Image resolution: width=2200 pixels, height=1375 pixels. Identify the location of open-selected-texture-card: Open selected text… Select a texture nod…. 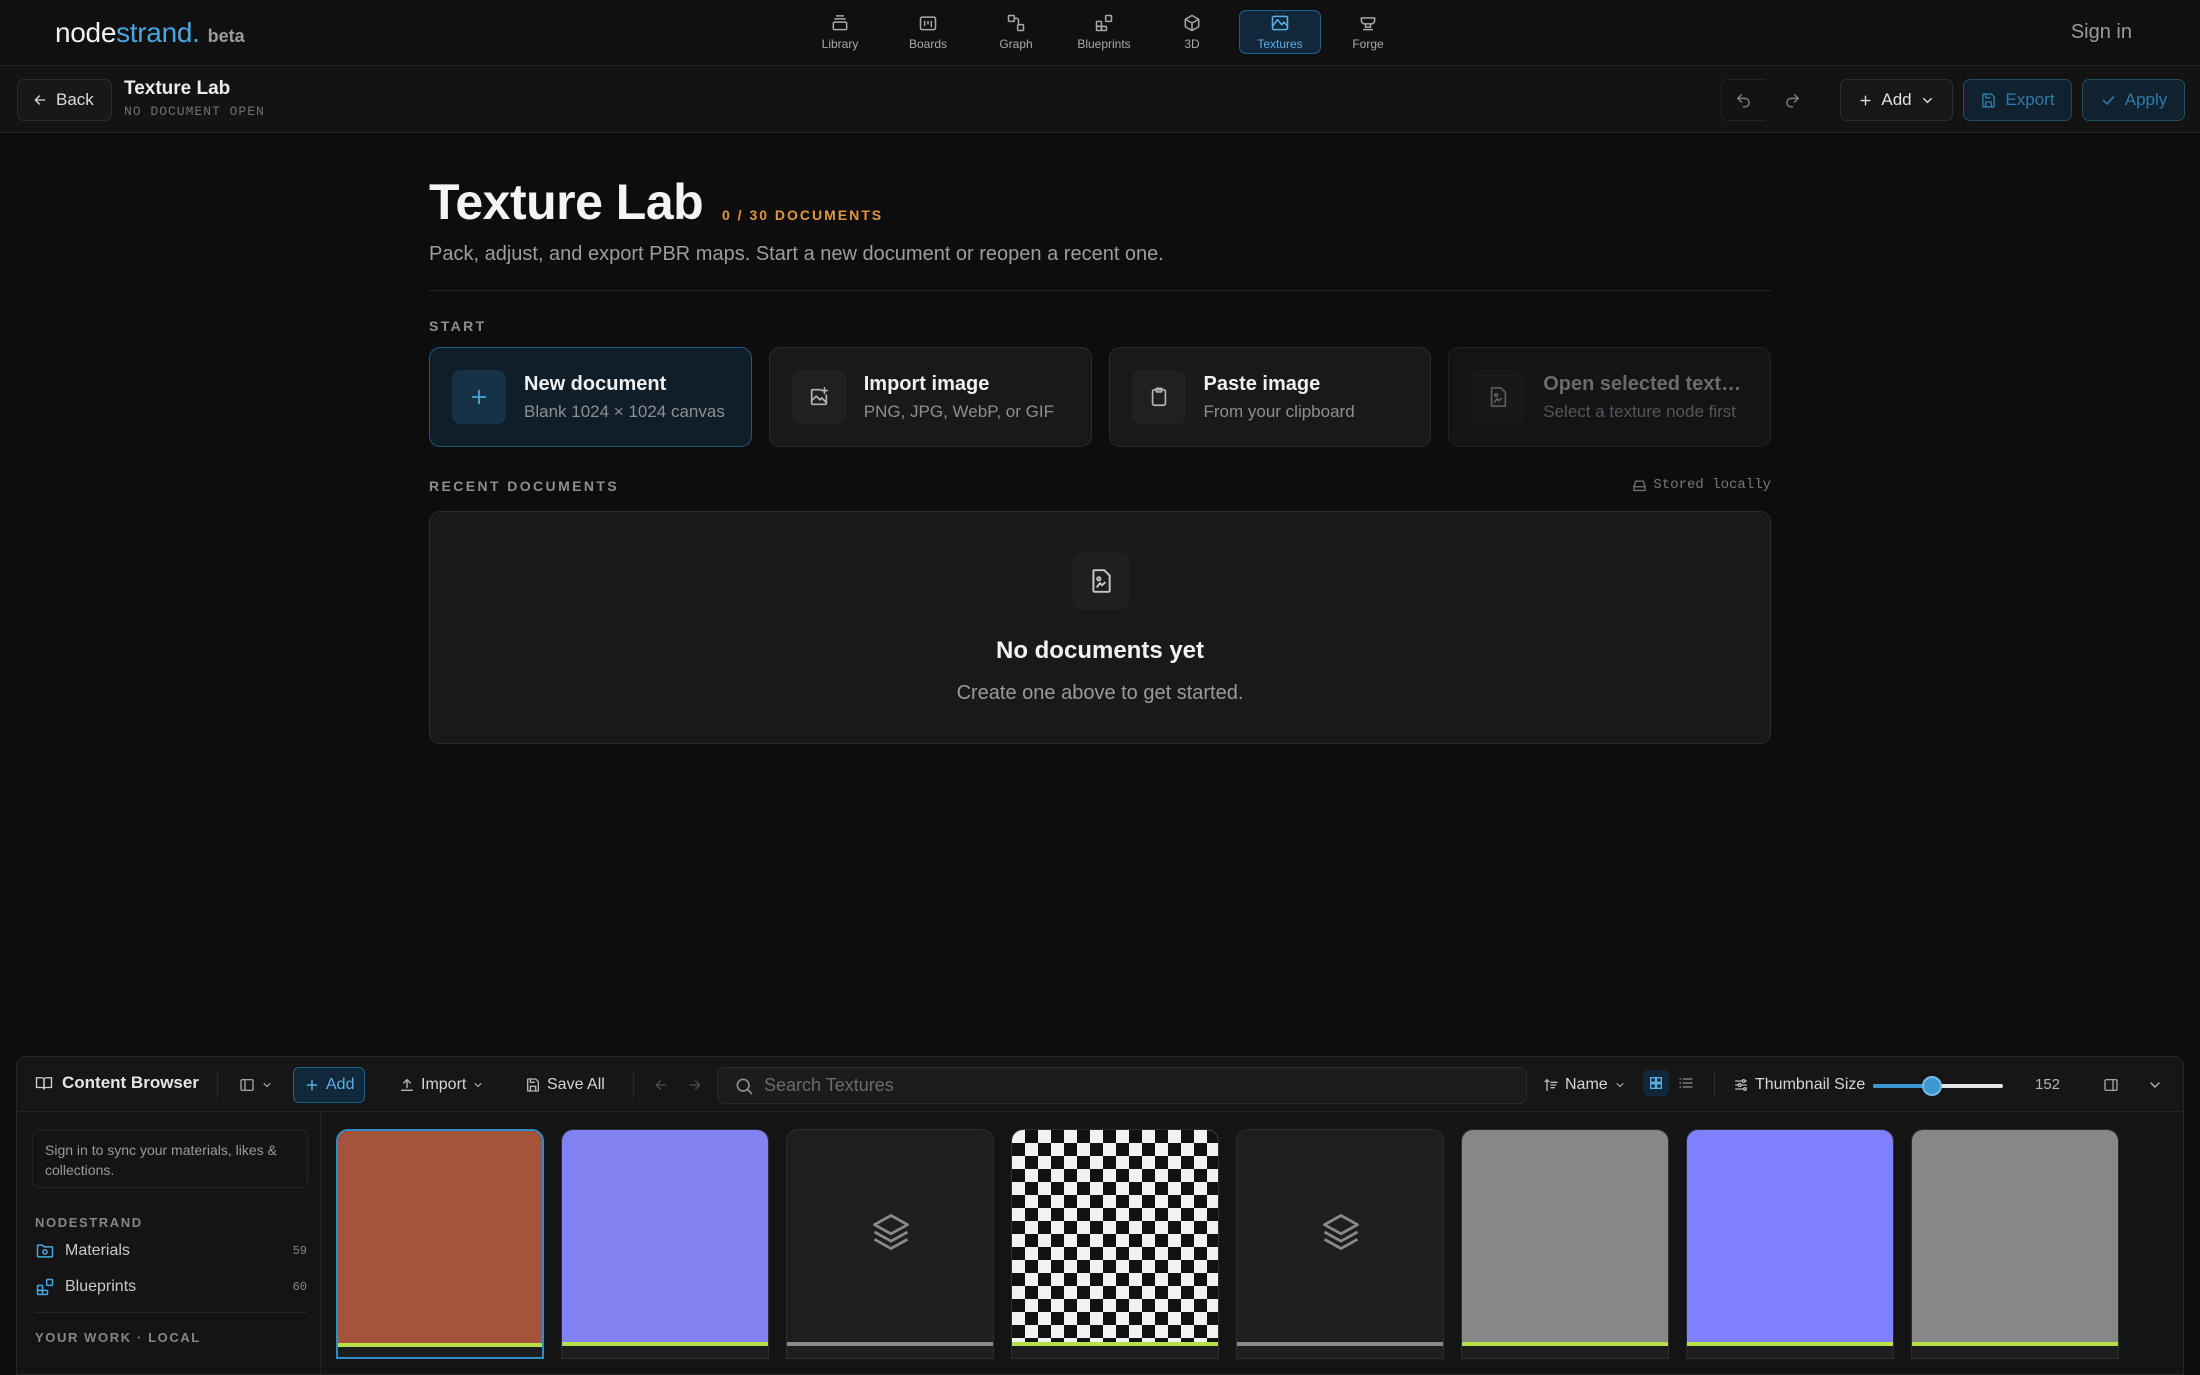
(1609, 397).